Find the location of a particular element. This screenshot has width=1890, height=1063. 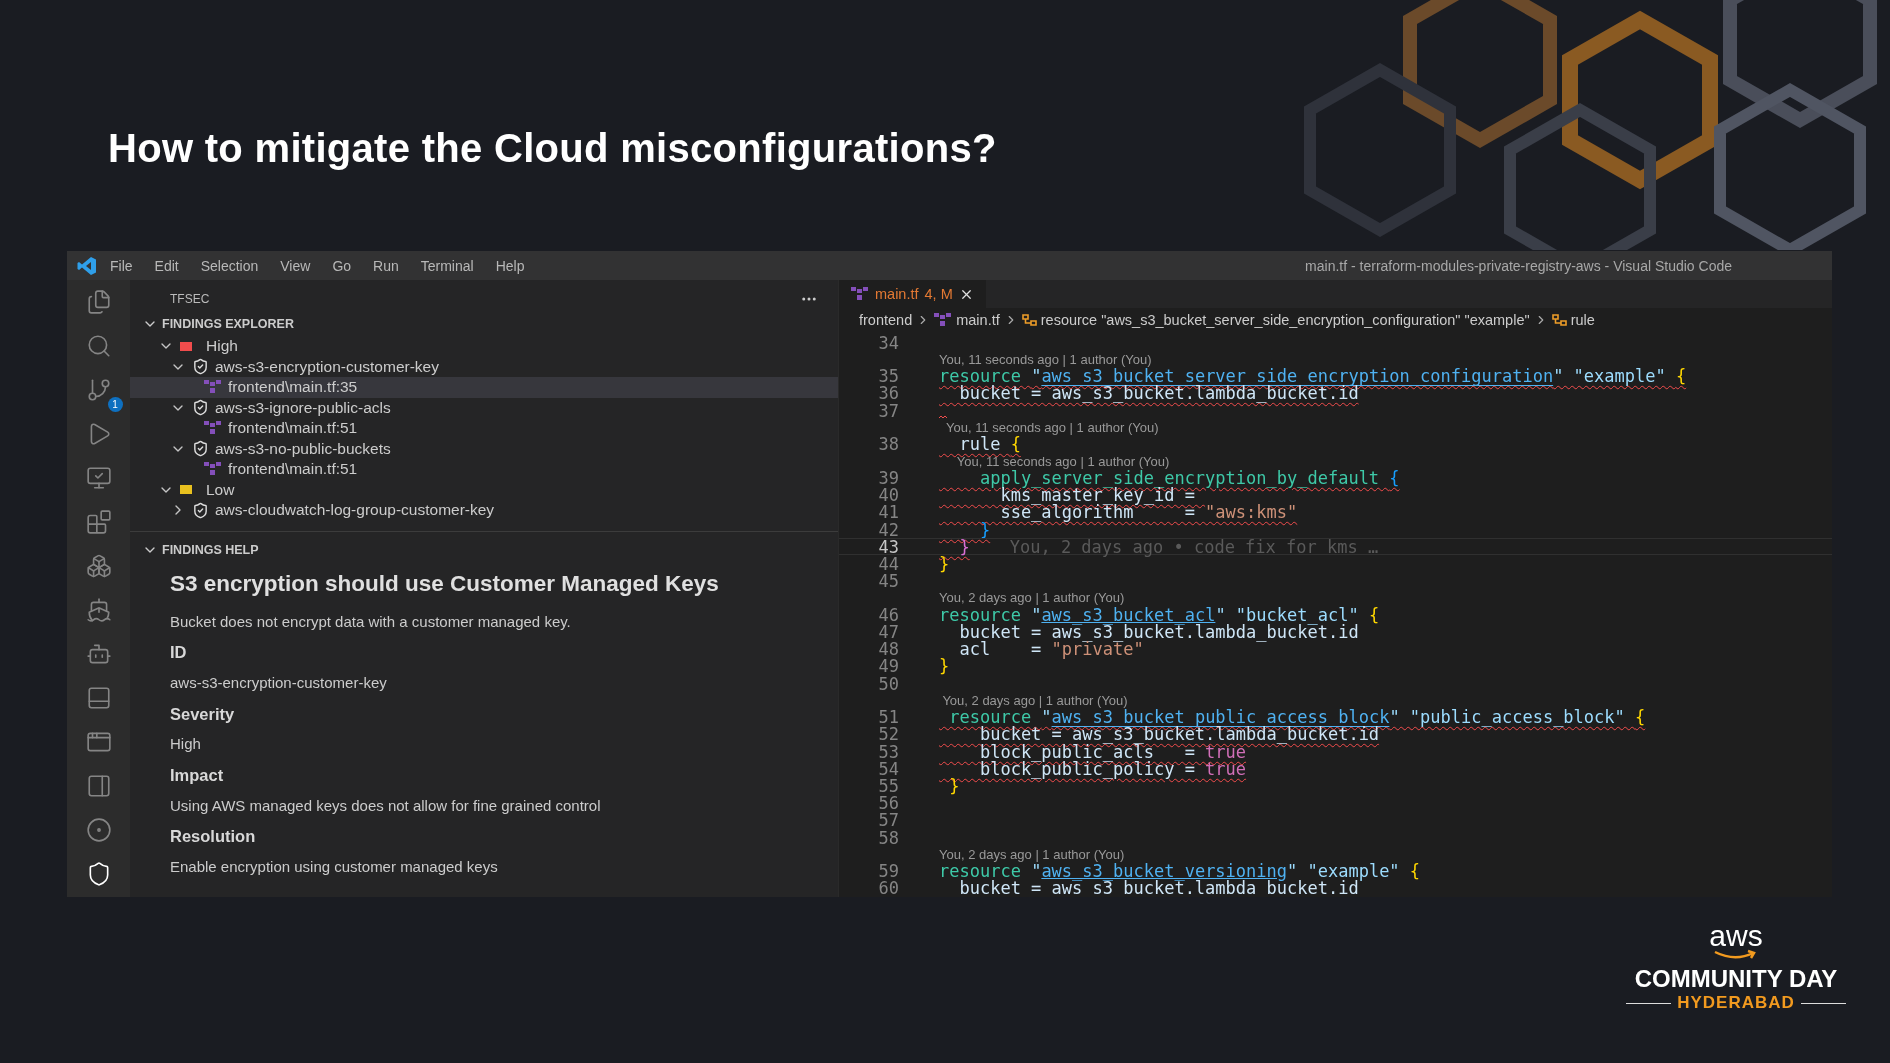

menu-item: View is located at coordinates (295, 265).